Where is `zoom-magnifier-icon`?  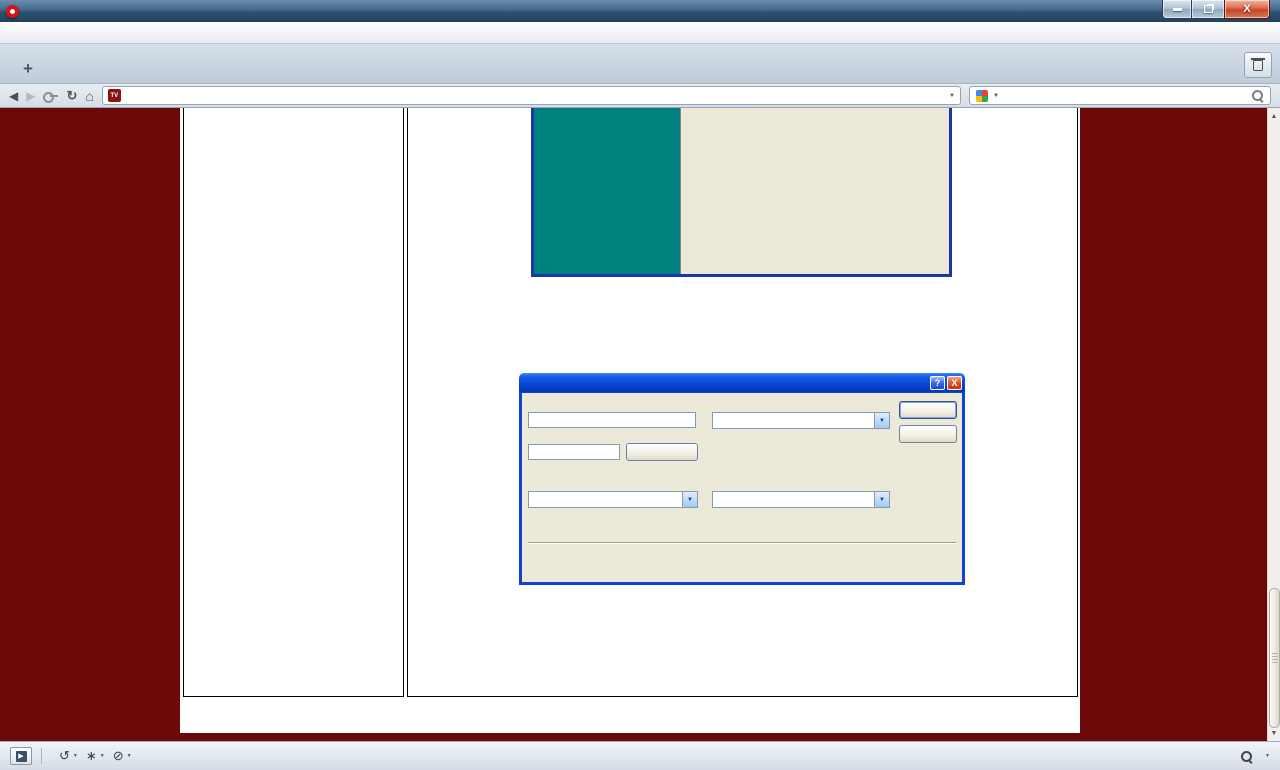 zoom-magnifier-icon is located at coordinates (1246, 756).